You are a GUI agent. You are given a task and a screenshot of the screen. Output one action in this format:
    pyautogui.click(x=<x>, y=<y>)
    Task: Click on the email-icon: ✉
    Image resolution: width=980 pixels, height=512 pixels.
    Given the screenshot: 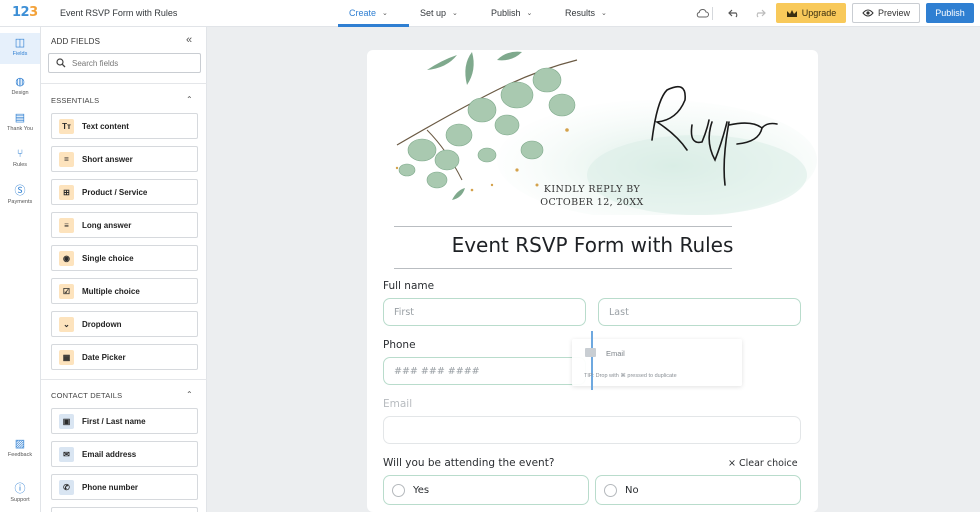 What is the action you would take?
    pyautogui.click(x=66, y=454)
    